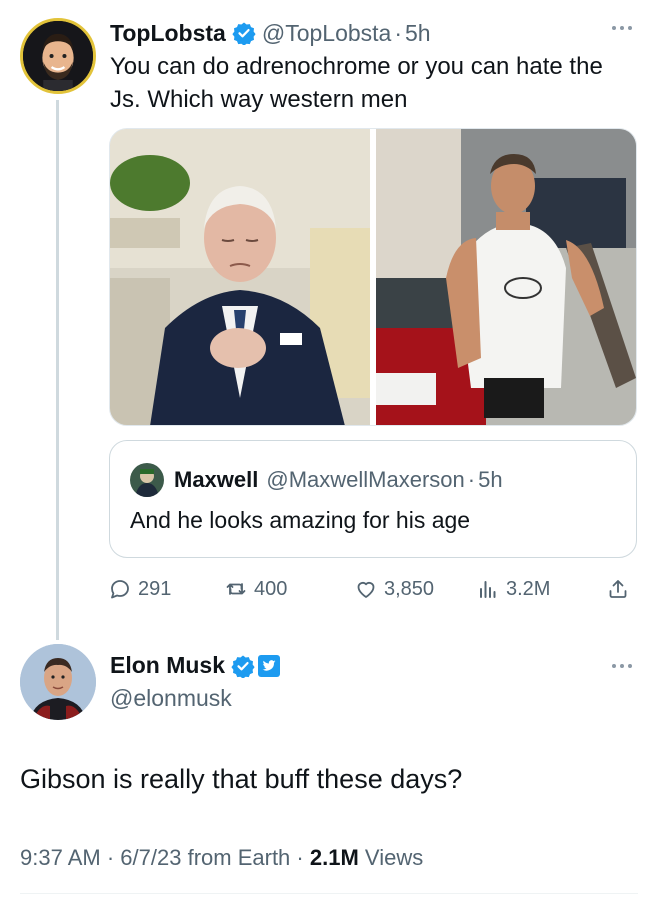 This screenshot has width=658, height=900. I want to click on like-button: 3,850, so click(394, 589).